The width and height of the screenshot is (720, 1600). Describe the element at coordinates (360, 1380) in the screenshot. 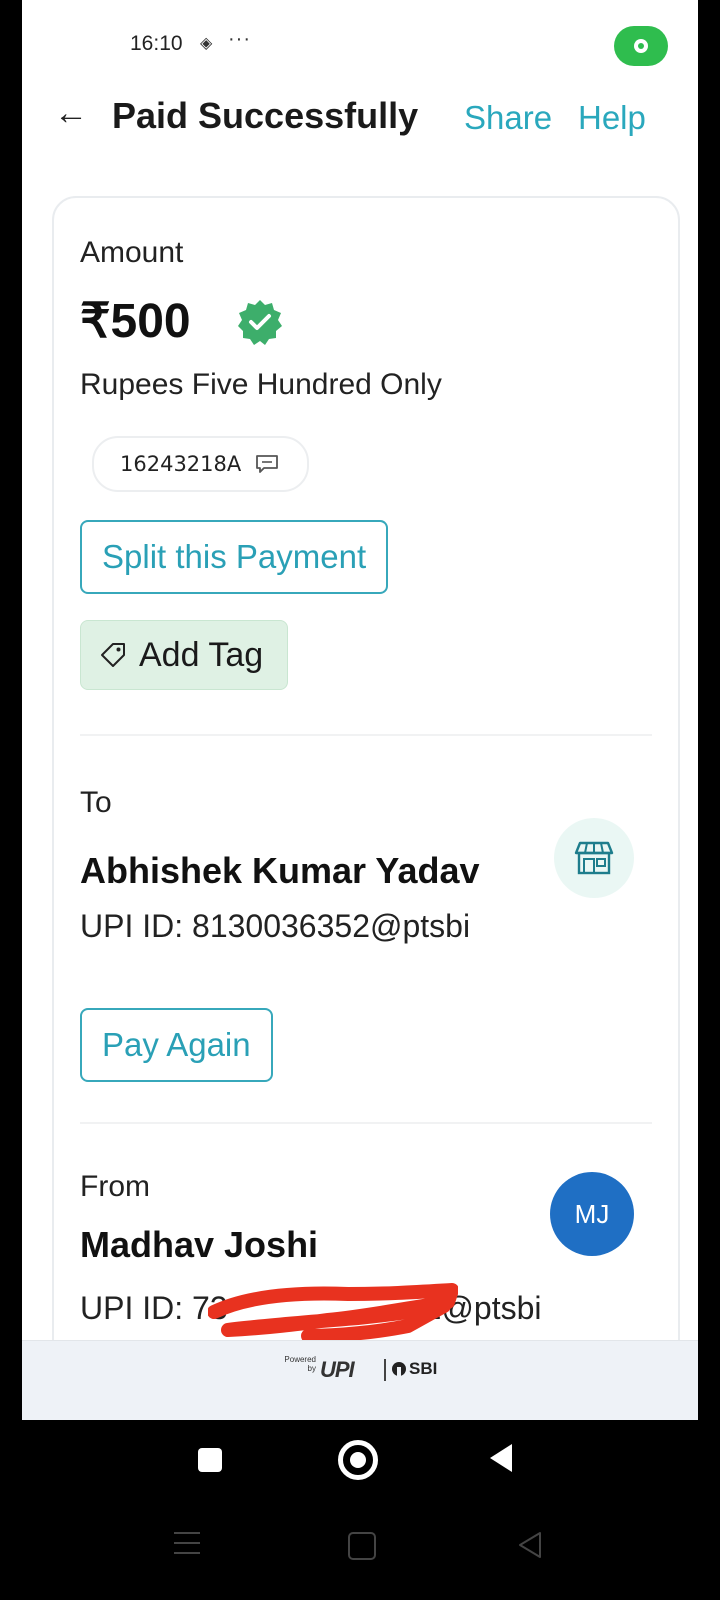

I see `powered-by-footer: Powered by UPI SBI` at that location.